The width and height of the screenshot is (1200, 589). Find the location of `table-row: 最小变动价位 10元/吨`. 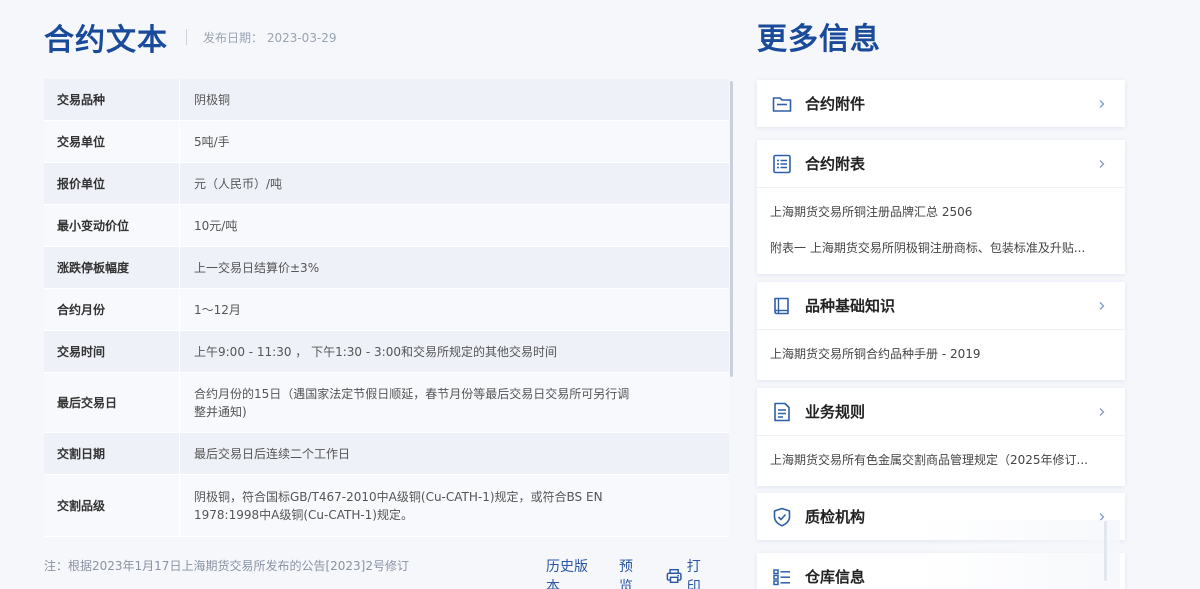

table-row: 最小变动价位 10元/吨 is located at coordinates (386, 226).